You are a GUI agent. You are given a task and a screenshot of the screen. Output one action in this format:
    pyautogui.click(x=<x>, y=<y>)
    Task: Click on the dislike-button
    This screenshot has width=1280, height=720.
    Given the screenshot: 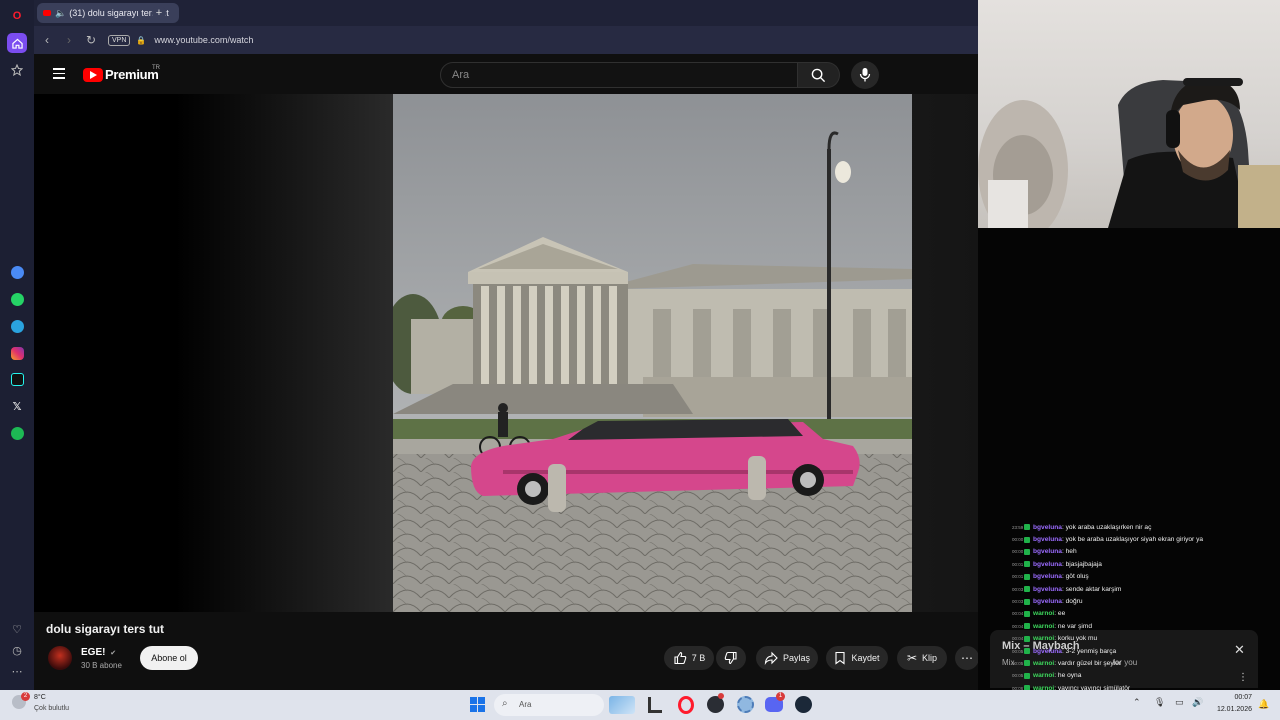 What is the action you would take?
    pyautogui.click(x=731, y=658)
    